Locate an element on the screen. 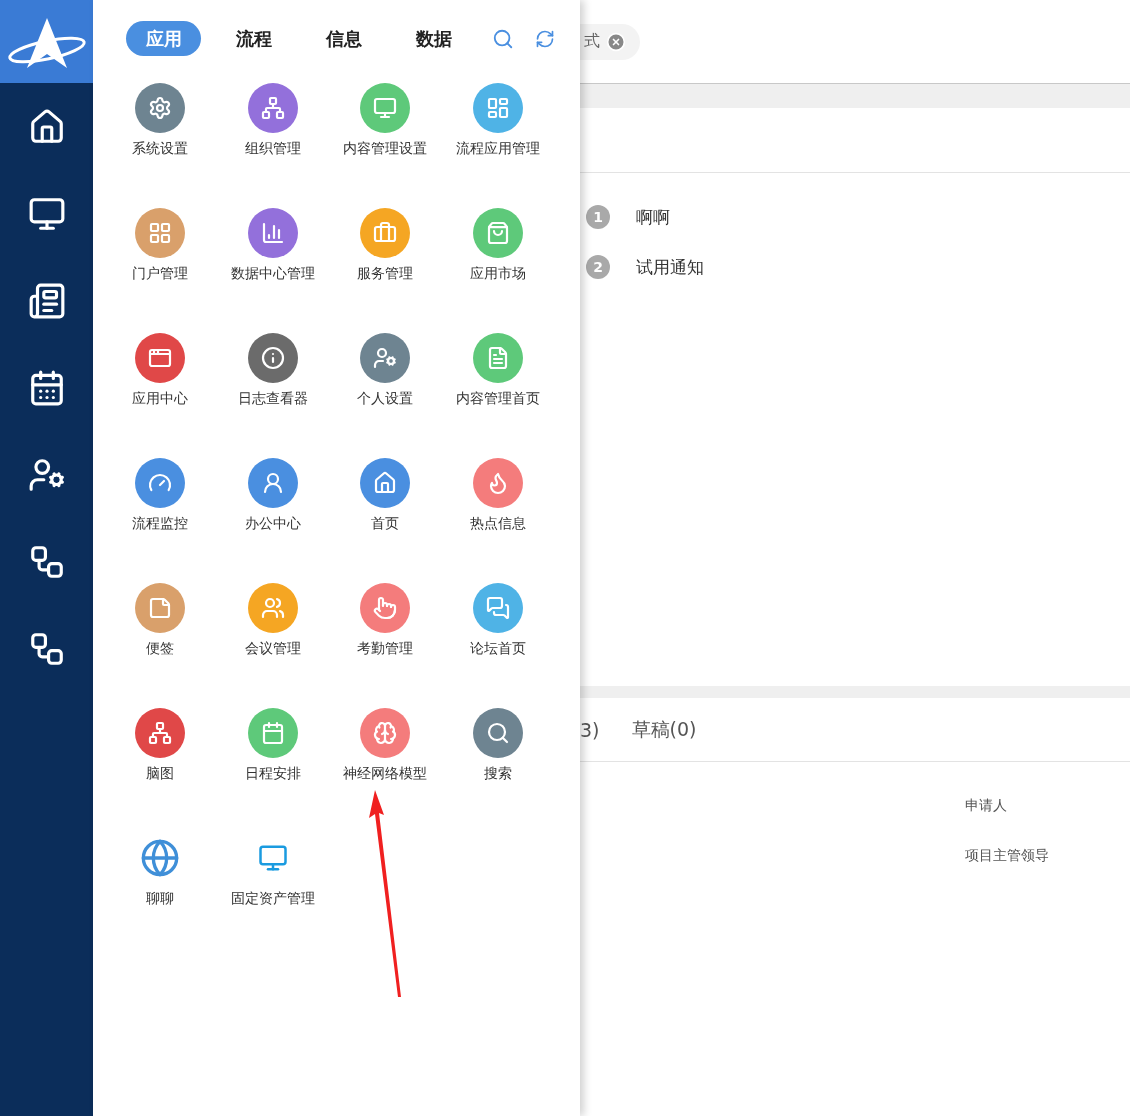 Image resolution: width=1130 pixels, height=1116 pixels. notice-title: 试用通知 is located at coordinates (670, 267).